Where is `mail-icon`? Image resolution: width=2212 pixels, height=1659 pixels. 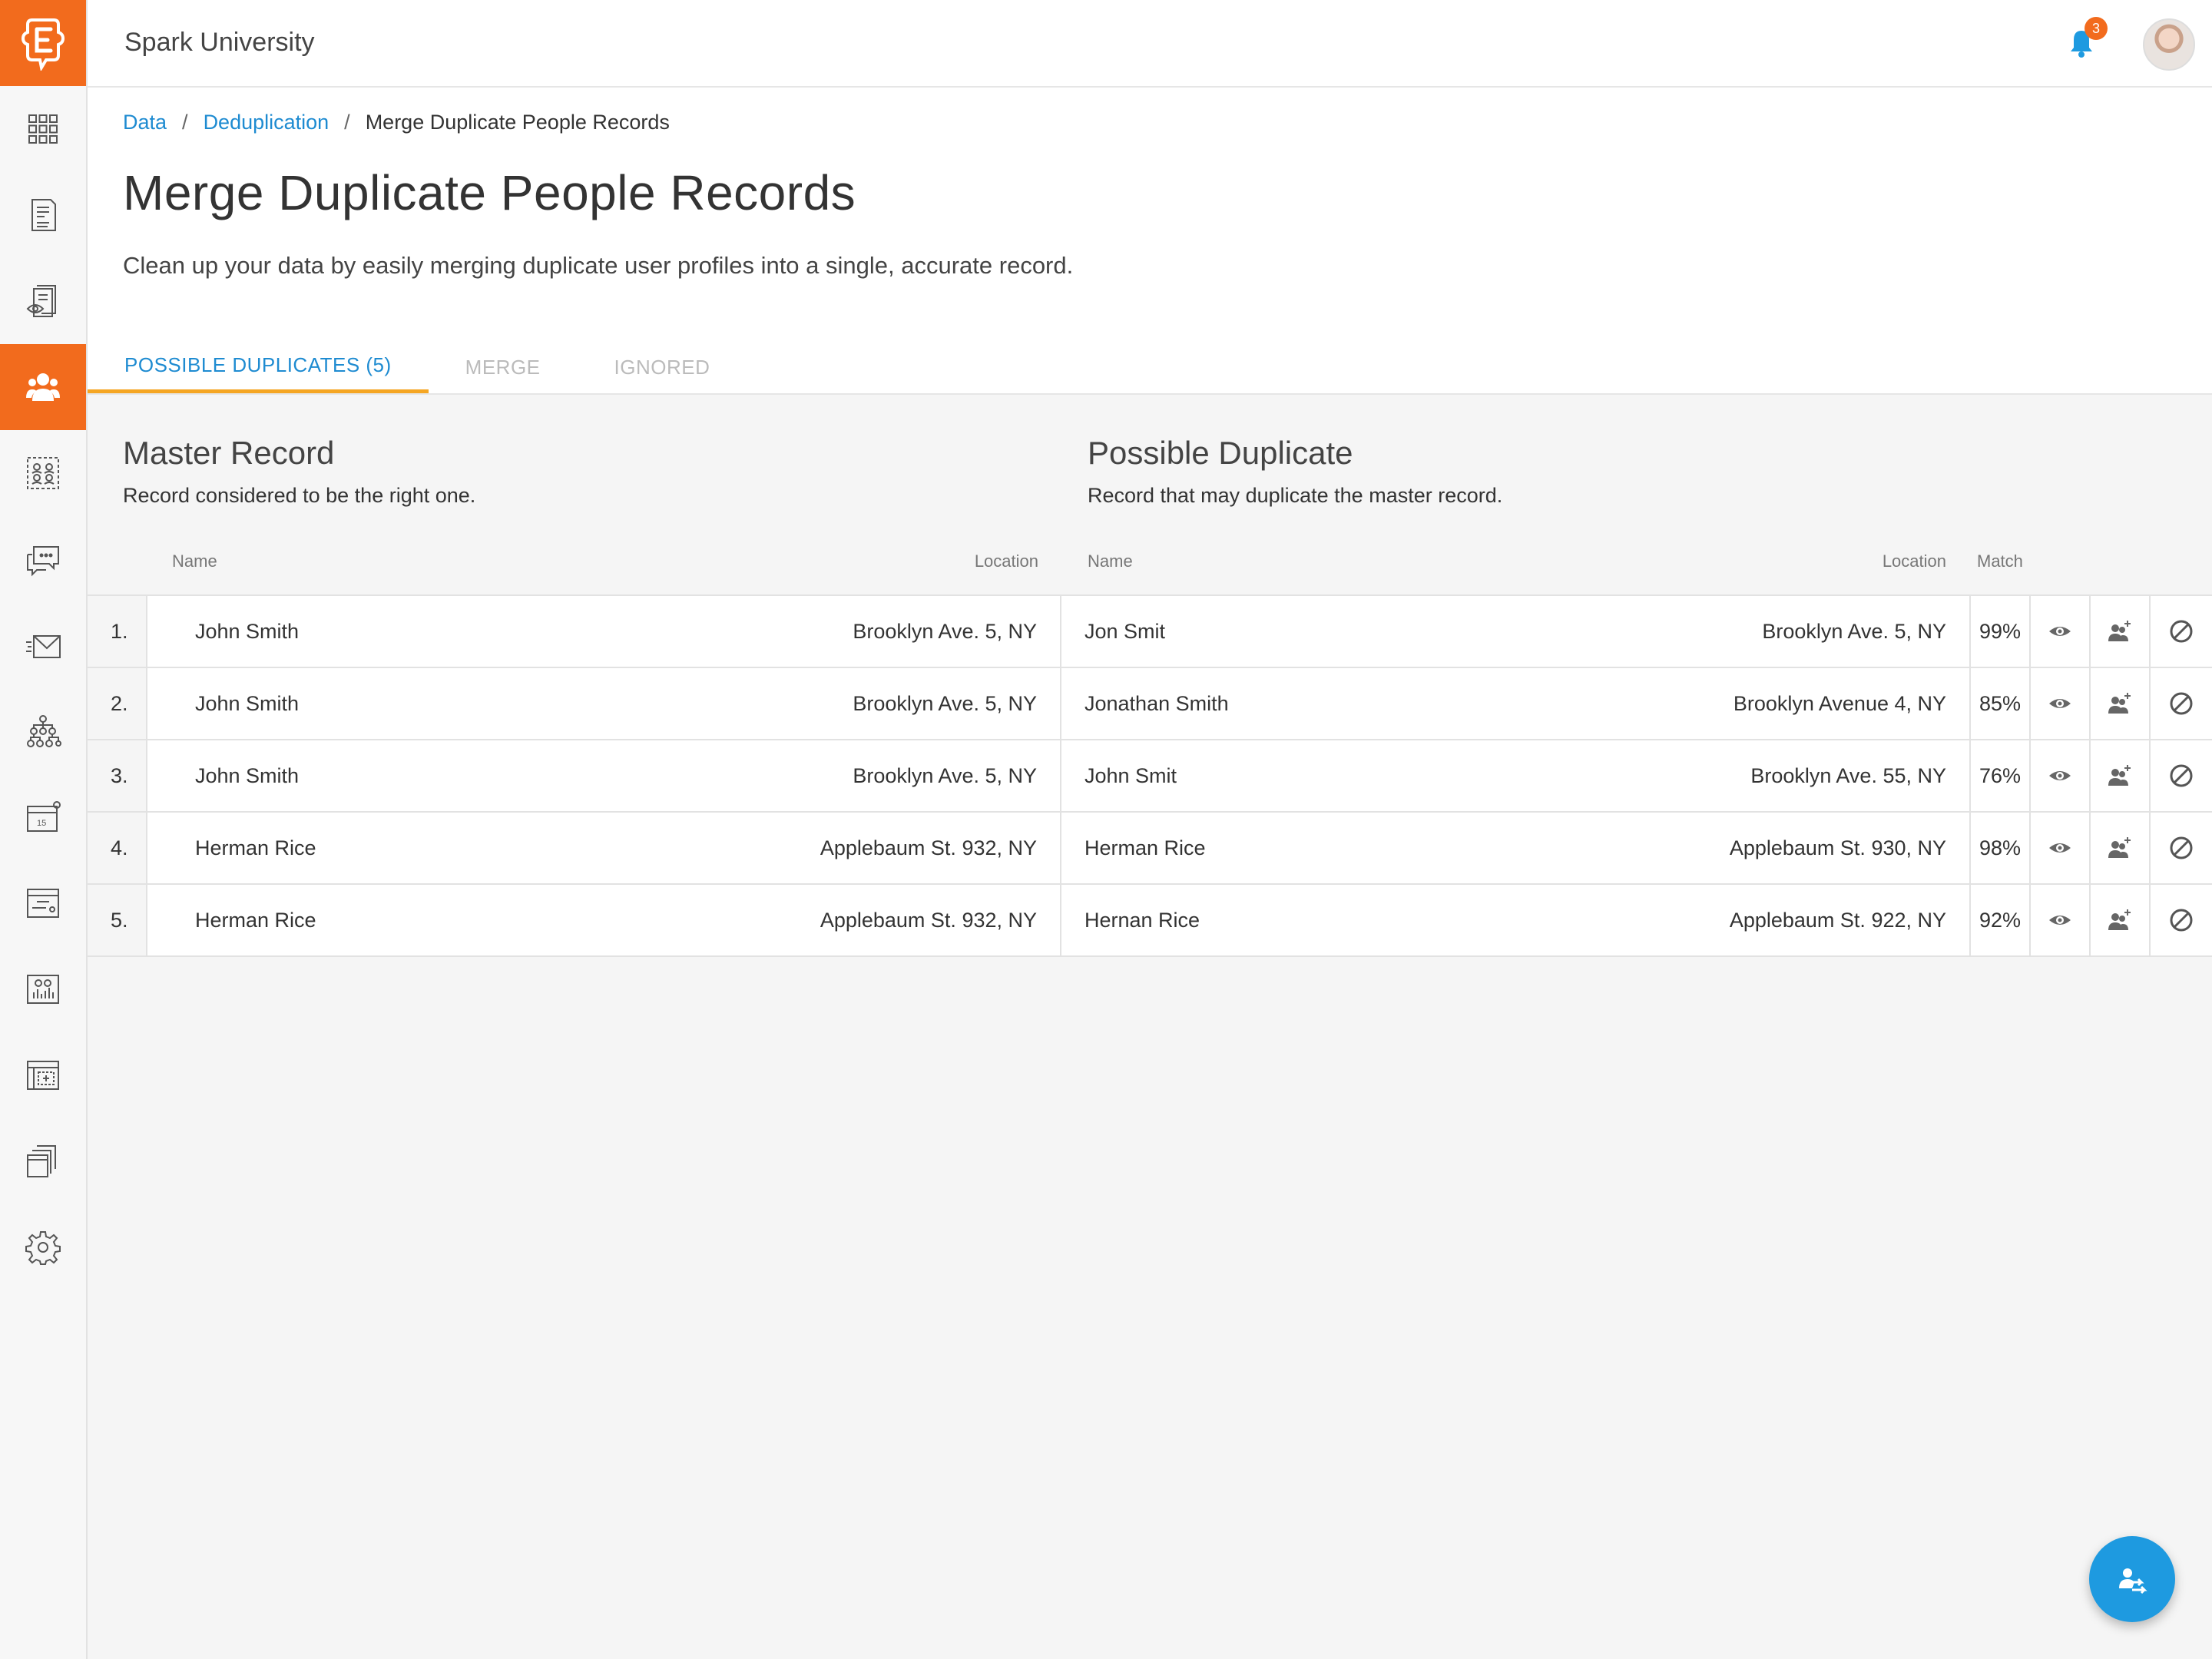
mail-icon is located at coordinates (43, 647).